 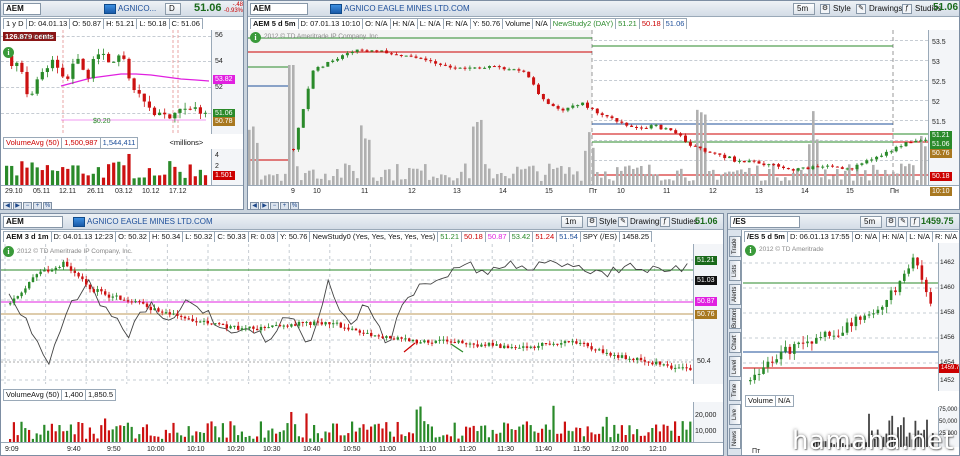 What do you see at coordinates (74, 395) in the screenshot?
I see `volume-v1: 1,400` at bounding box center [74, 395].